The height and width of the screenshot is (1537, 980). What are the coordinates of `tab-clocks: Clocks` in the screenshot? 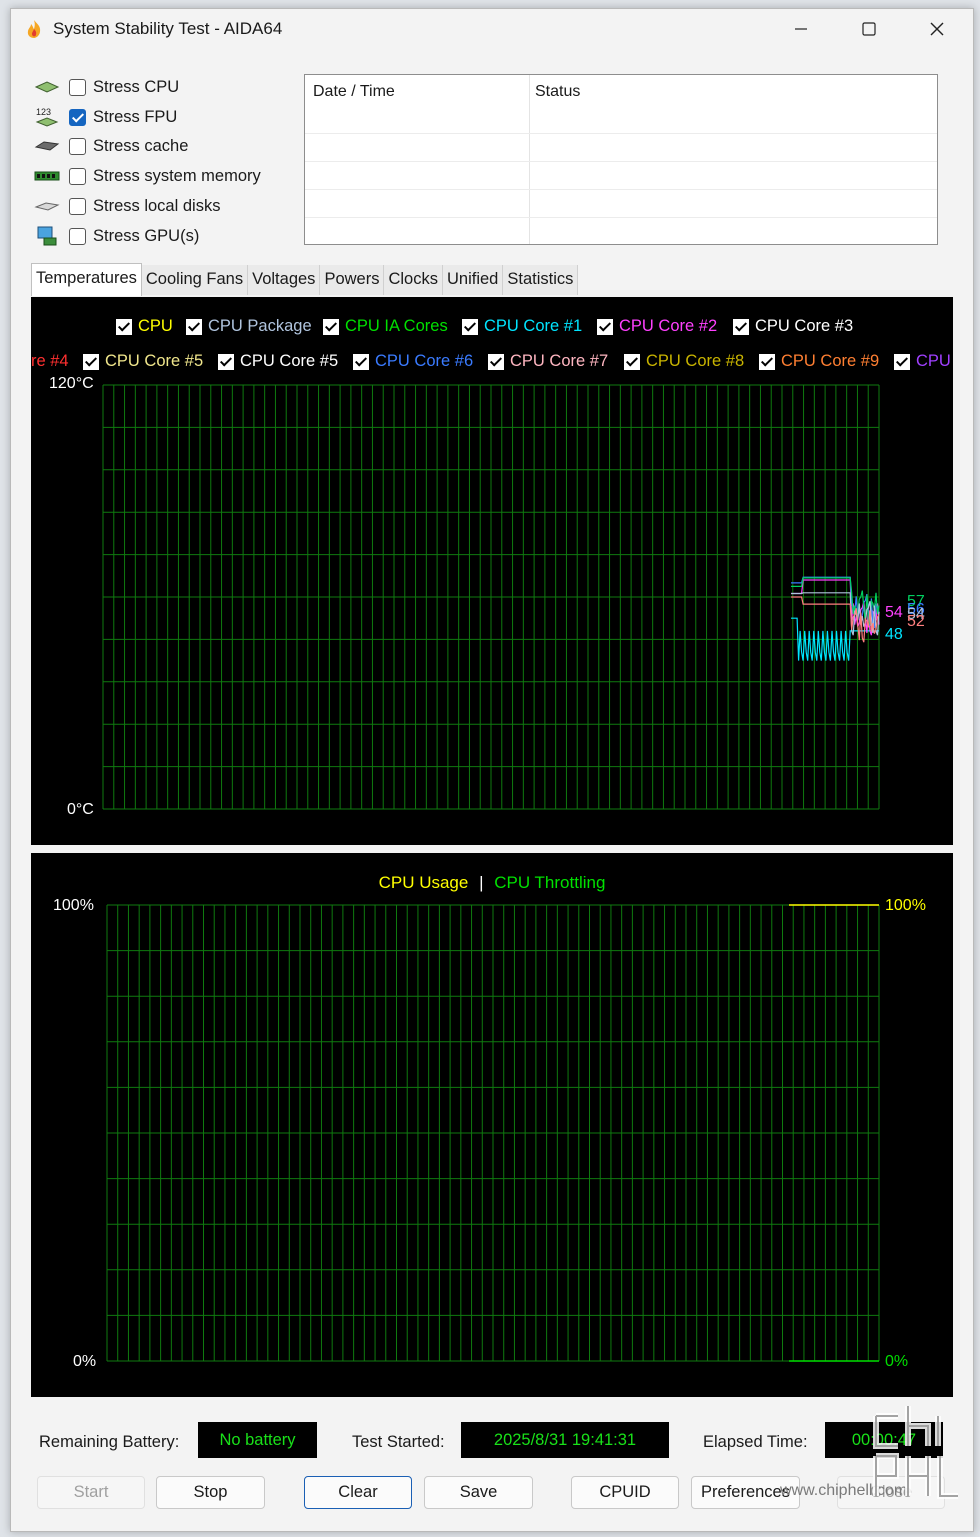 It's located at (413, 280).